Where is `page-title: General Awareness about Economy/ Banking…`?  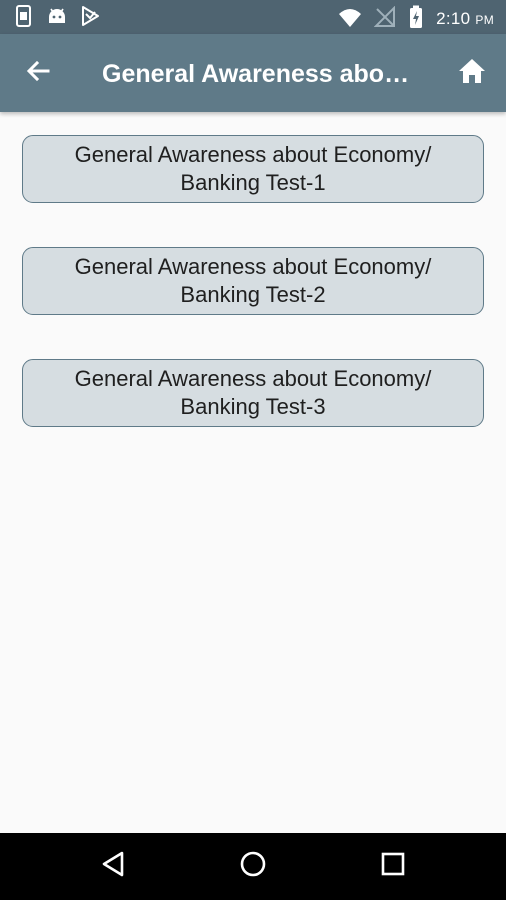 page-title: General Awareness about Economy/ Banking… is located at coordinates (263, 74).